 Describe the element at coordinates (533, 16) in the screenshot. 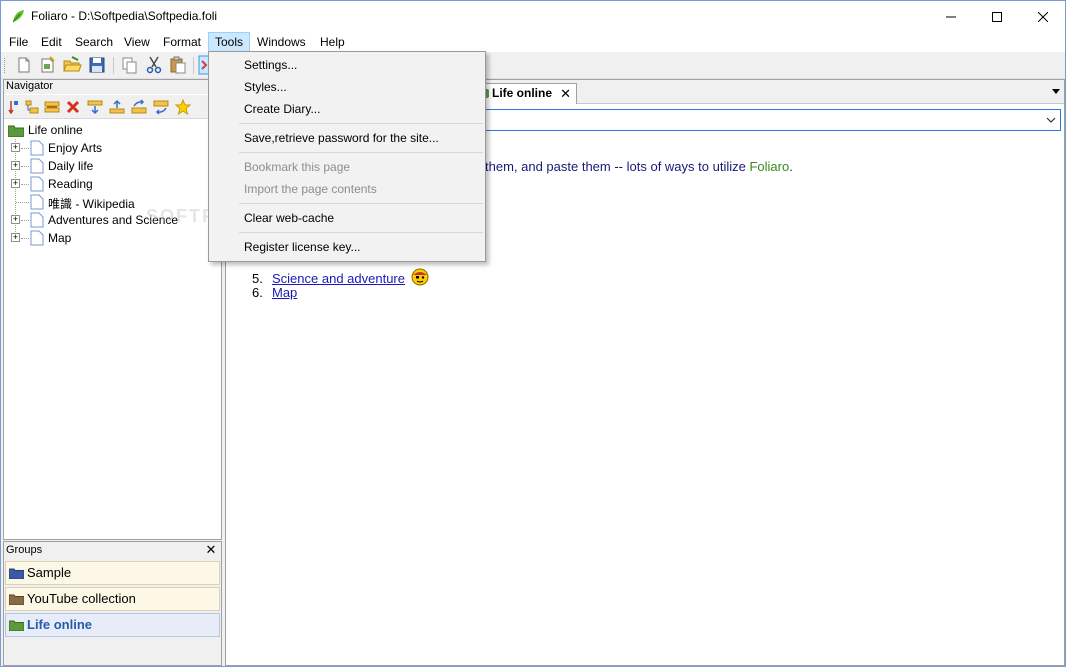

I see `title-bar: Foliaro - D:\Softpedia\Softpedia.foli` at that location.